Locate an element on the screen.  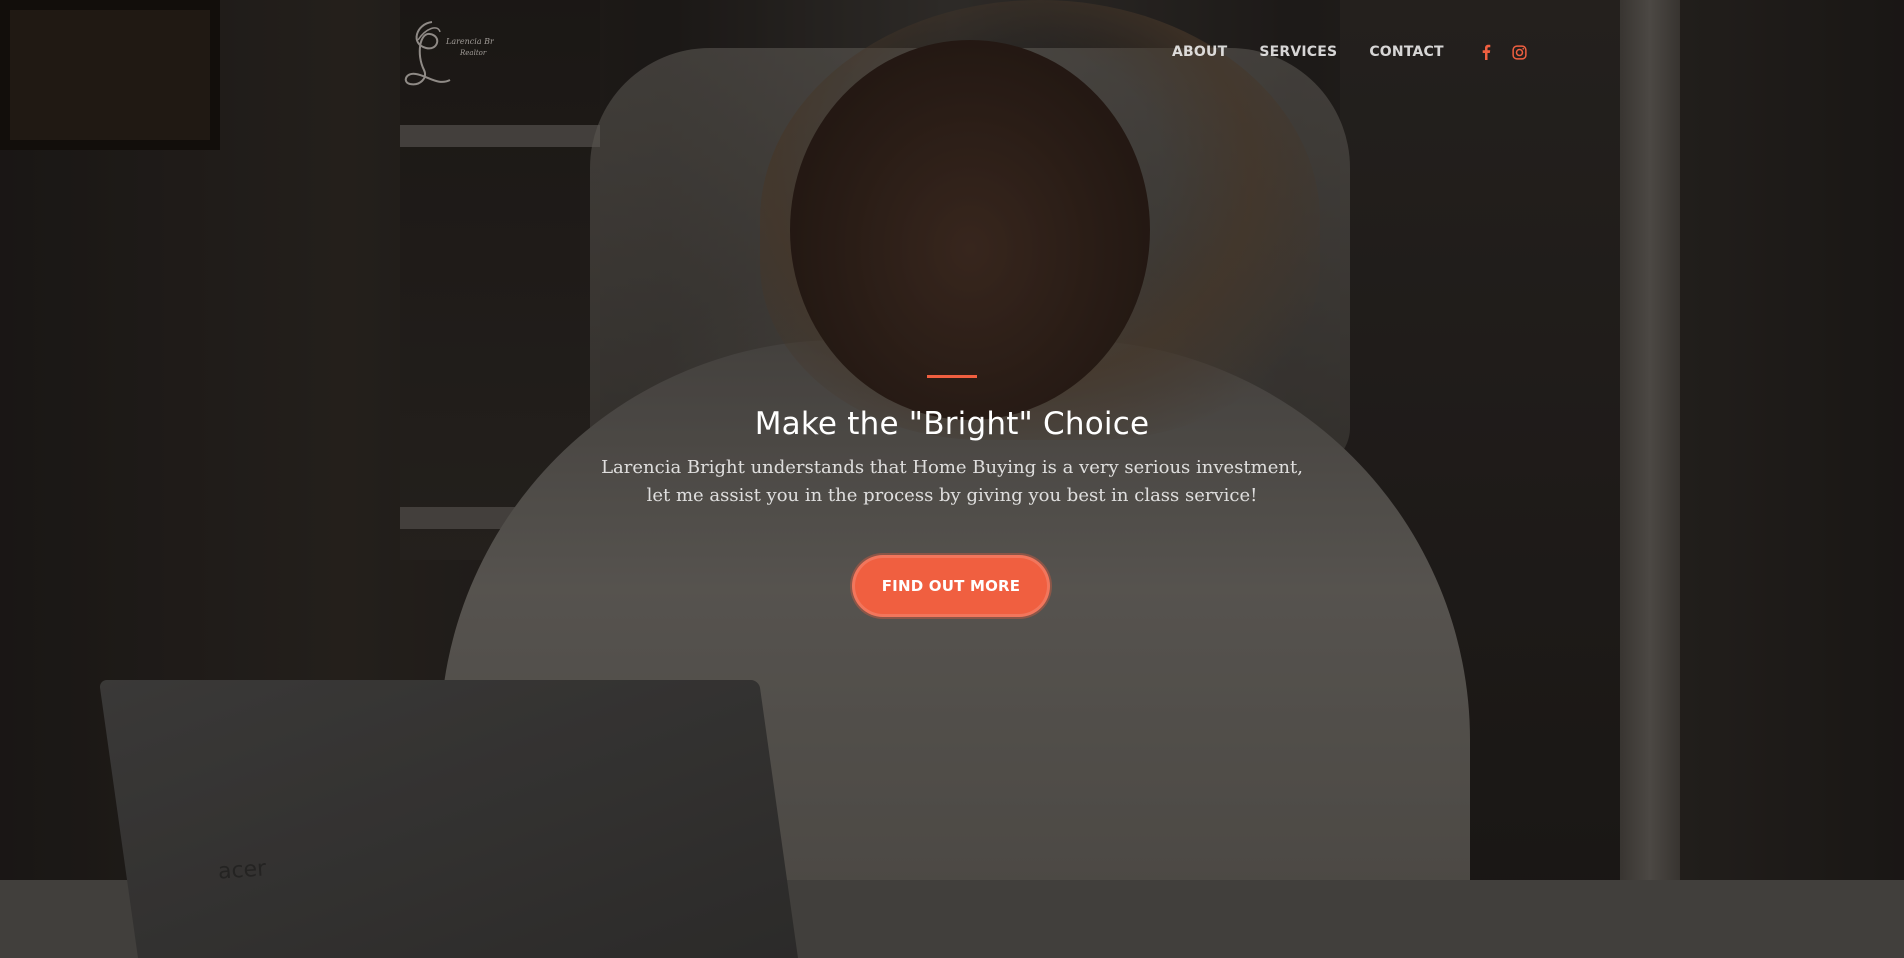
logo-text-line2: Realtor is located at coordinates (473, 53).